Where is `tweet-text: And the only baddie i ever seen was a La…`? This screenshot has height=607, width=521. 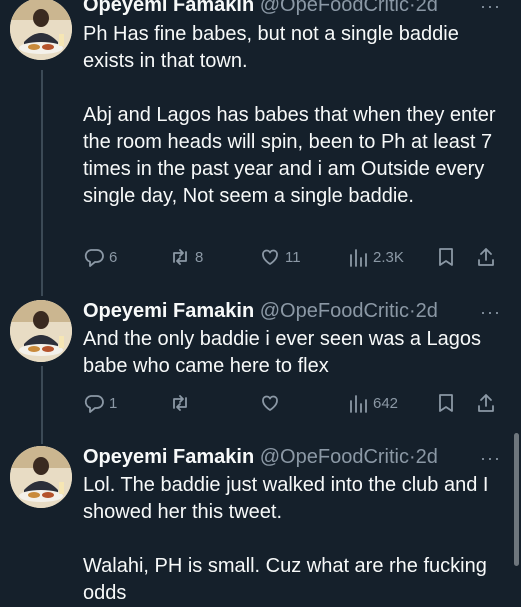 tweet-text: And the only baddie i ever seen was a La… is located at coordinates (298, 353).